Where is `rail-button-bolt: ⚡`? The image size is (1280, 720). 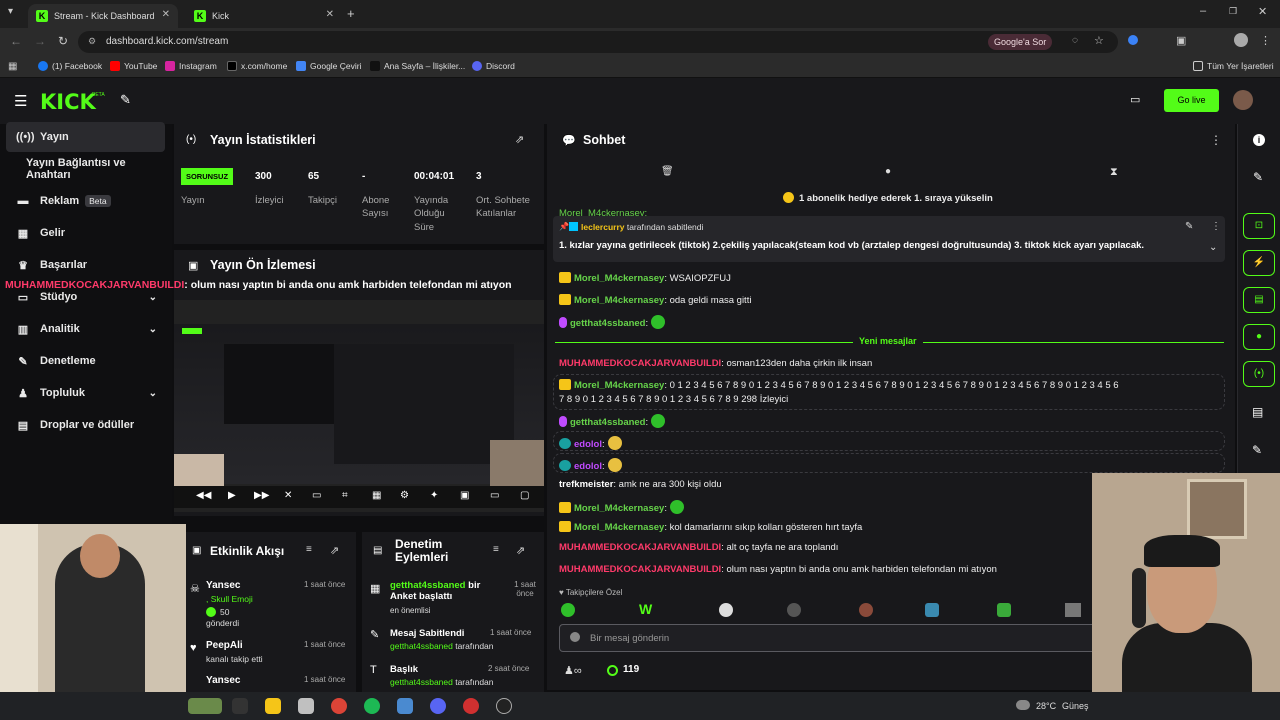 rail-button-bolt: ⚡ is located at coordinates (1259, 263).